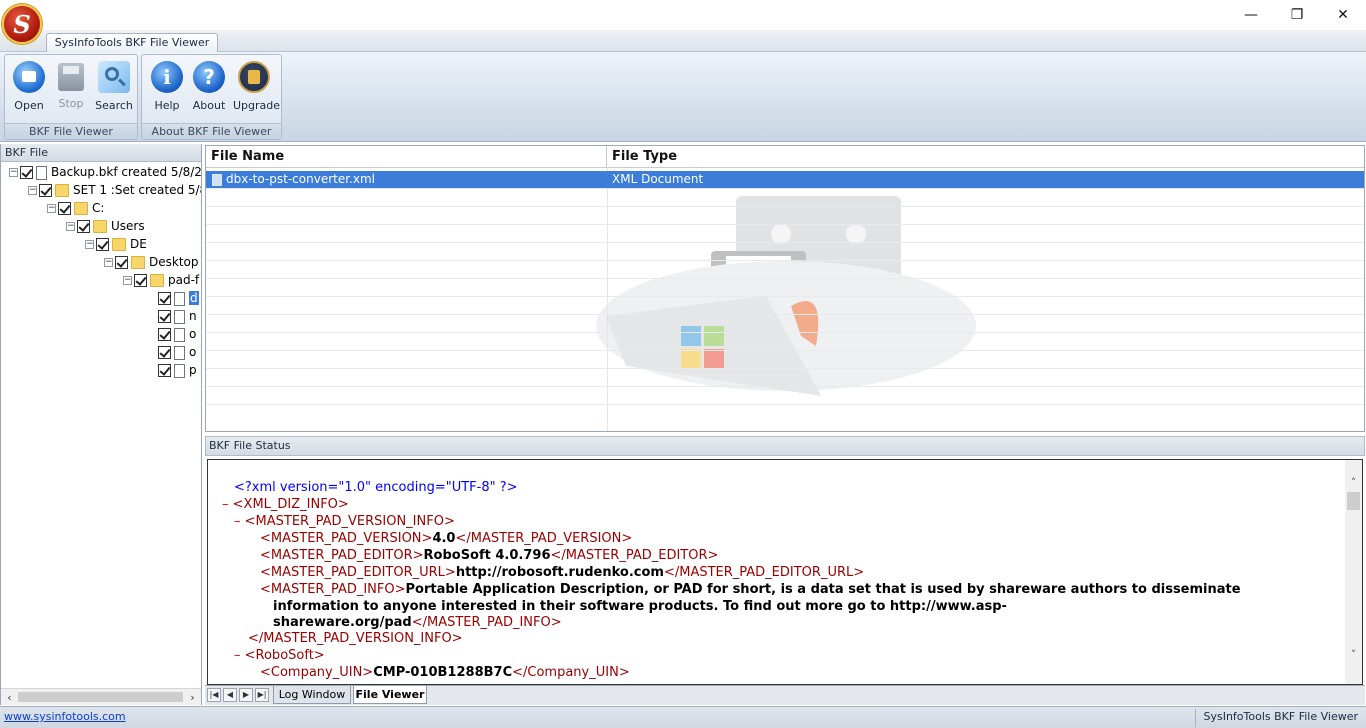 The image size is (1366, 728). Describe the element at coordinates (151, 262) in the screenshot. I see `tree-node-desktop: − Desktop` at that location.